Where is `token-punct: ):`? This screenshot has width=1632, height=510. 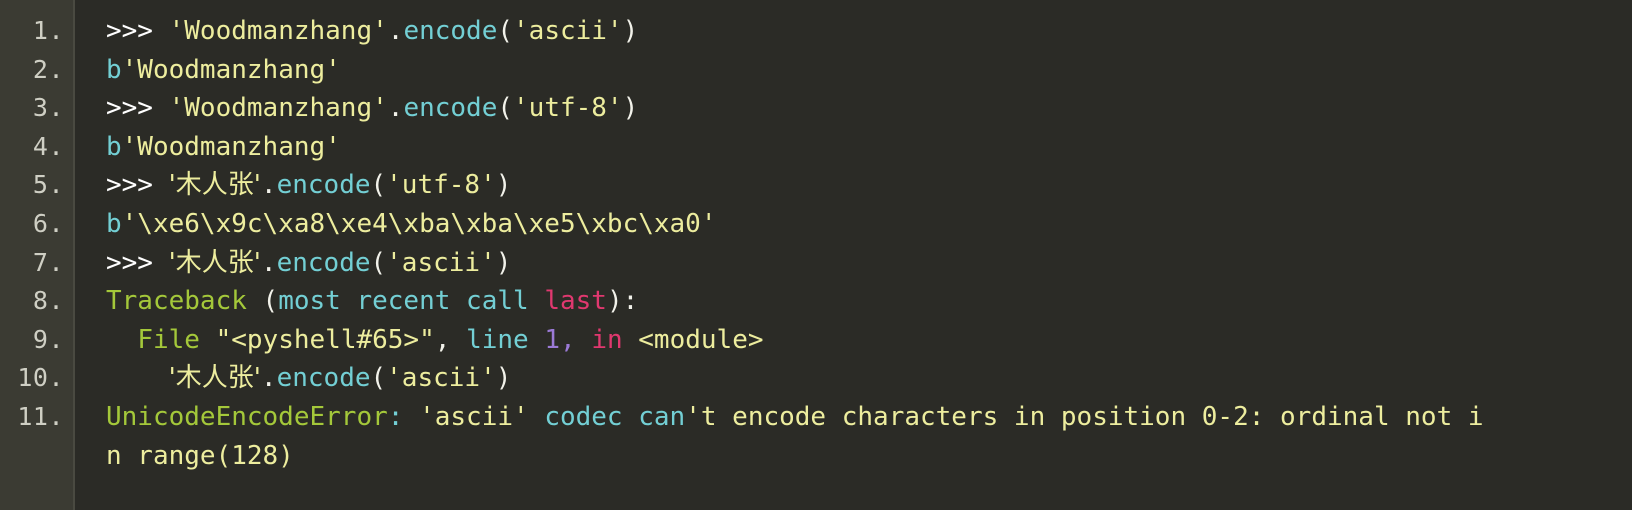 token-punct: ): is located at coordinates (622, 301).